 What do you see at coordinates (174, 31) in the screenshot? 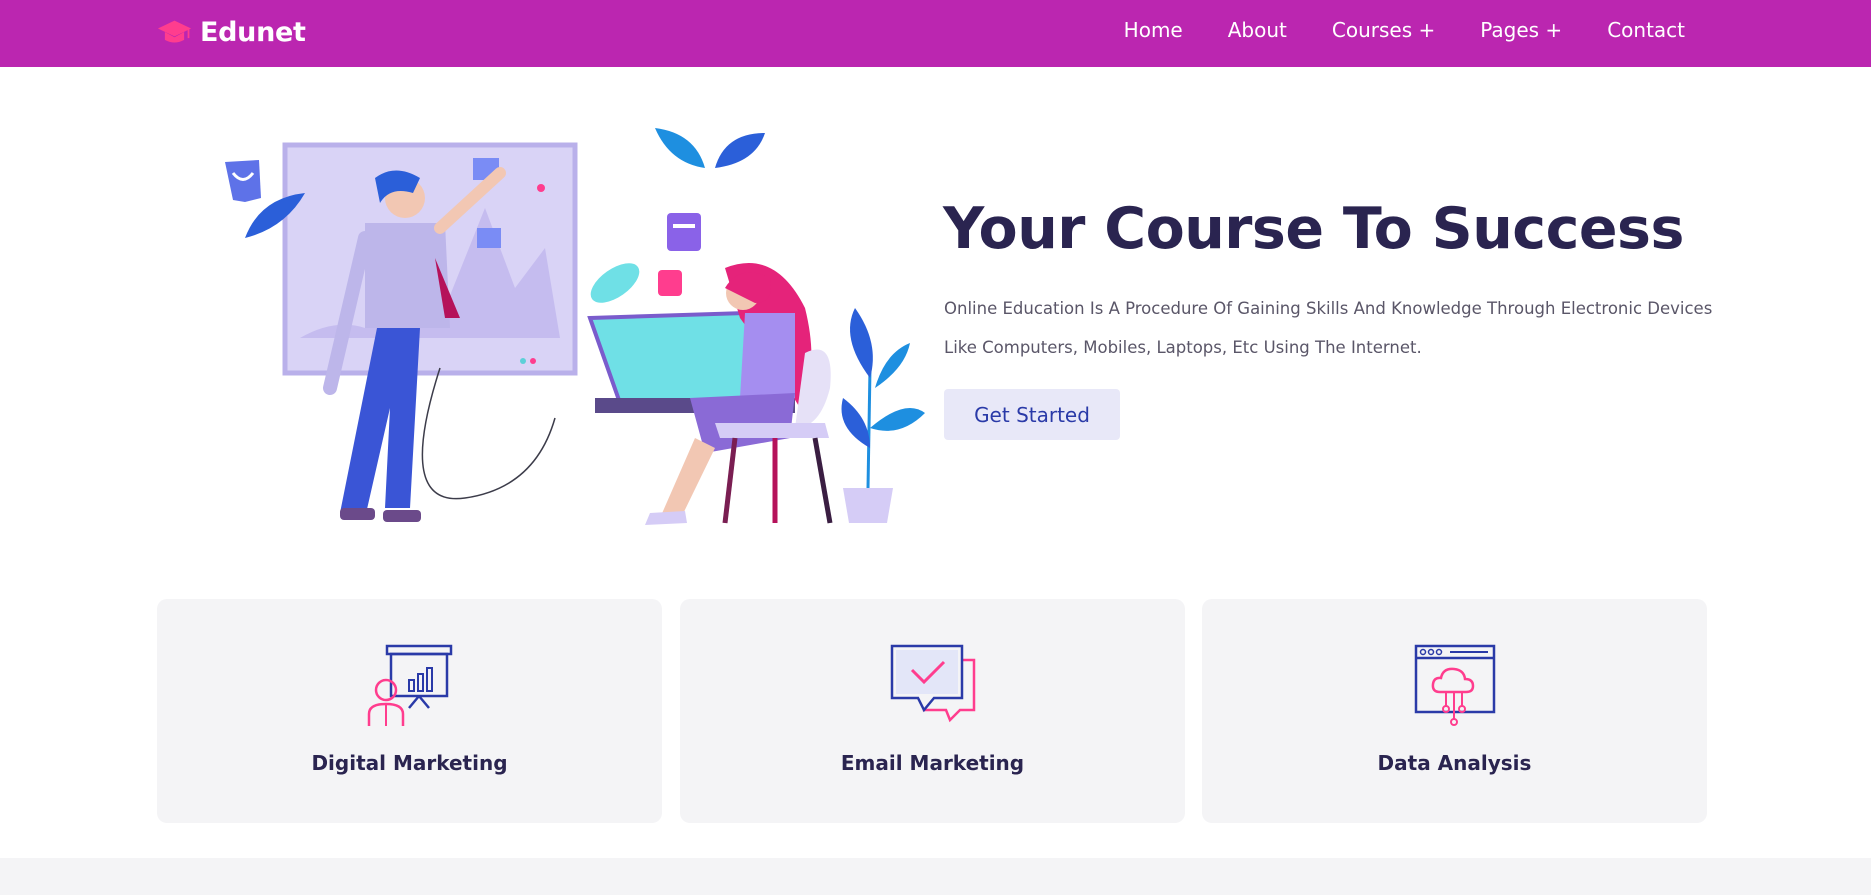
I see `graduation-cap-icon` at bounding box center [174, 31].